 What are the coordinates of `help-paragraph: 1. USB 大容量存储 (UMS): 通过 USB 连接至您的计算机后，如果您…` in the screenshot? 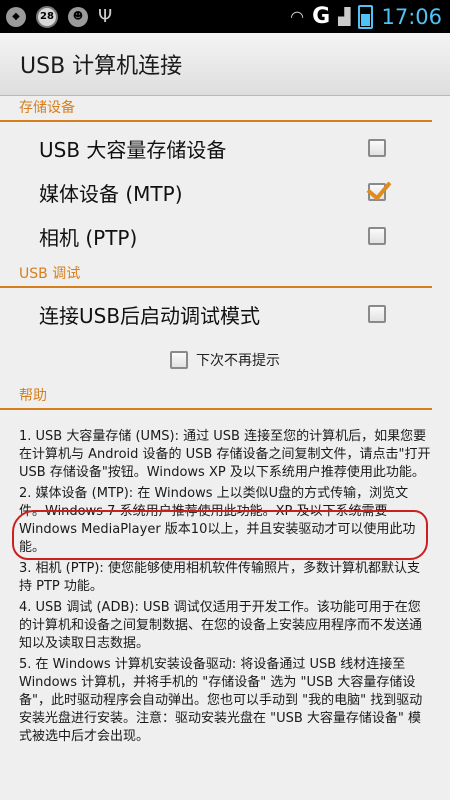 It's located at (225, 454).